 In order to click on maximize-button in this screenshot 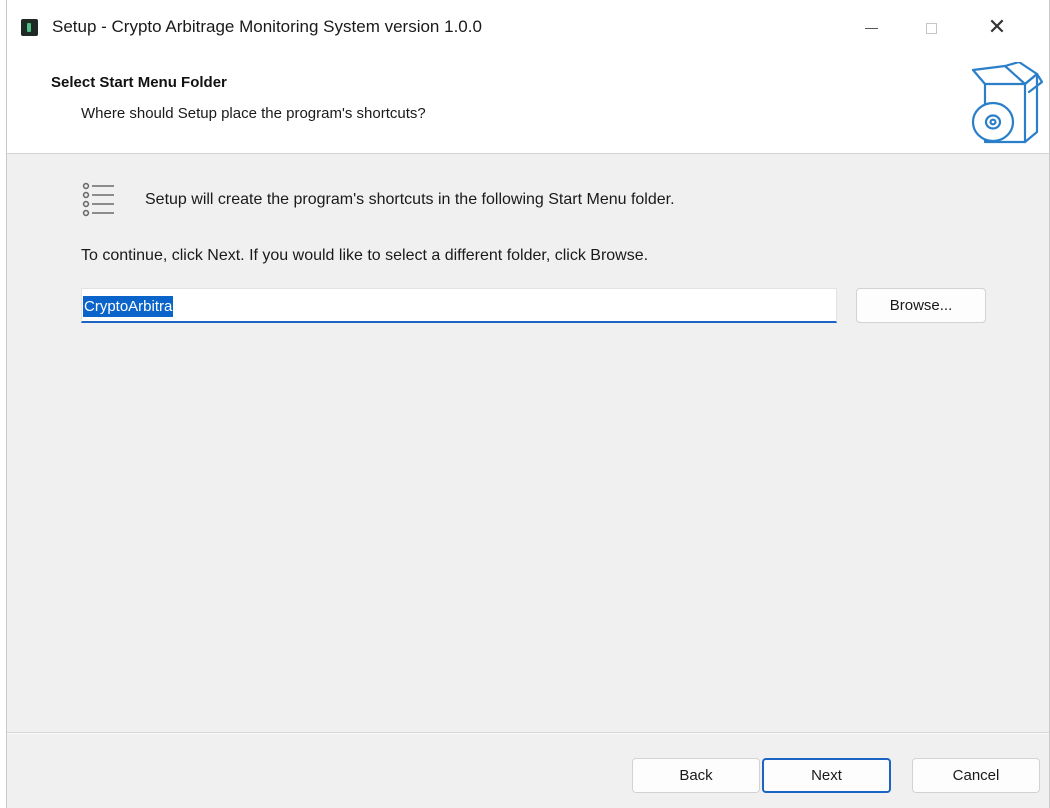, I will do `click(931, 28)`.